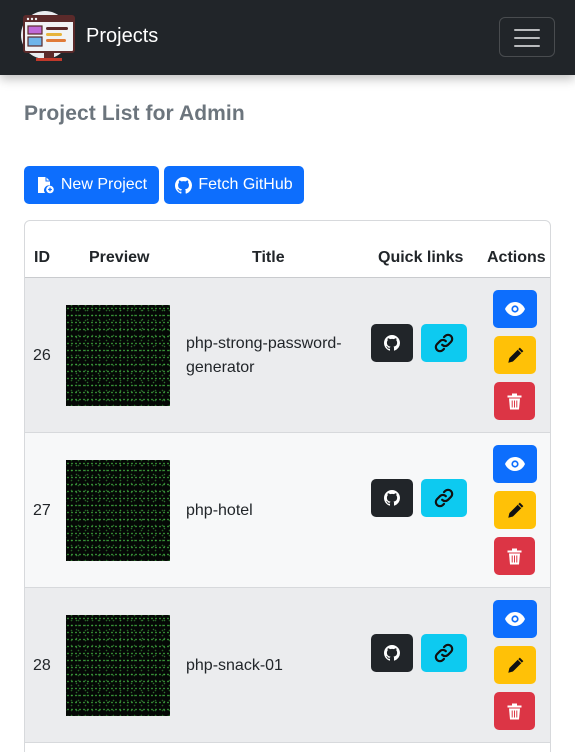  I want to click on fetch-github-button: Fetch GitHub, so click(234, 185).